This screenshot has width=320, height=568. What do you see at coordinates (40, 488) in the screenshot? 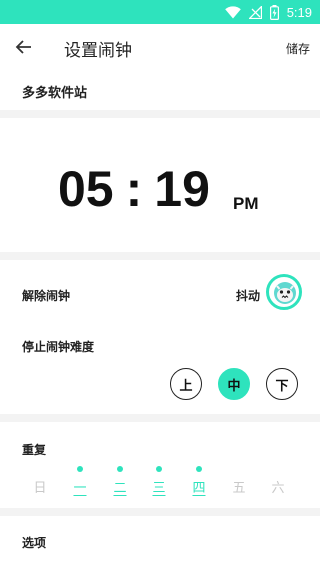
I see `weekday-label: 日` at bounding box center [40, 488].